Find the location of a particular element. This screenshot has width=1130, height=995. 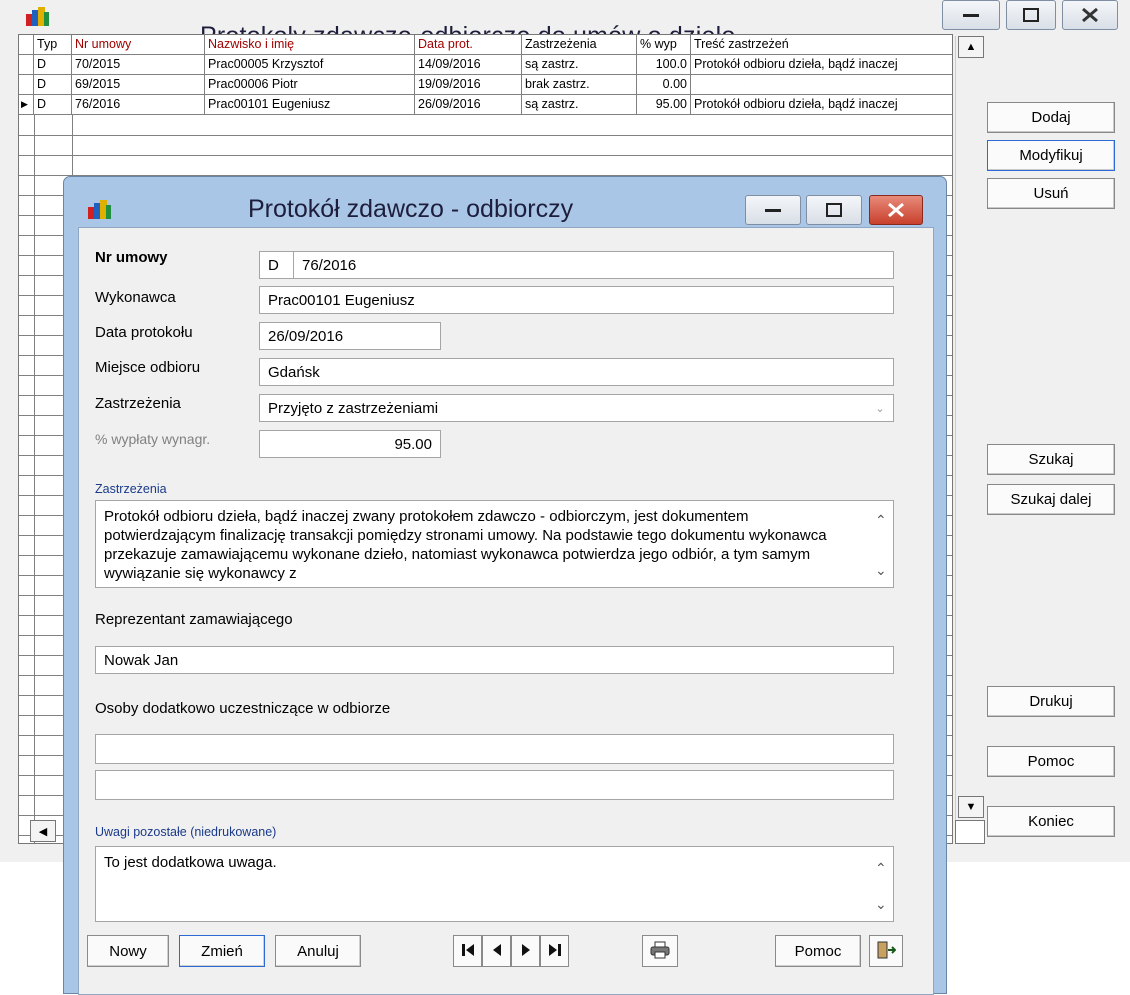

last-record-button is located at coordinates (554, 951).